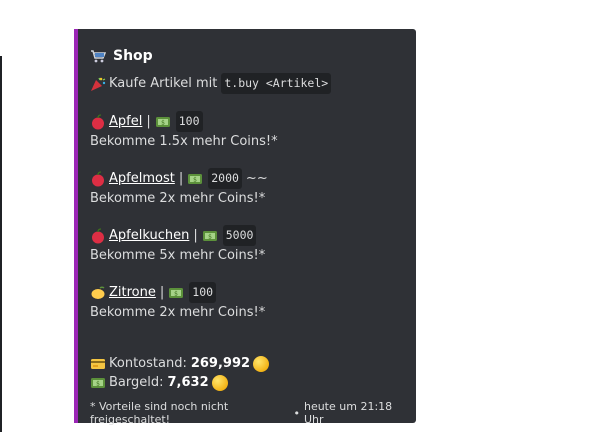  What do you see at coordinates (163, 83) in the screenshot?
I see `intro-text: Kaufe Artikel mit` at bounding box center [163, 83].